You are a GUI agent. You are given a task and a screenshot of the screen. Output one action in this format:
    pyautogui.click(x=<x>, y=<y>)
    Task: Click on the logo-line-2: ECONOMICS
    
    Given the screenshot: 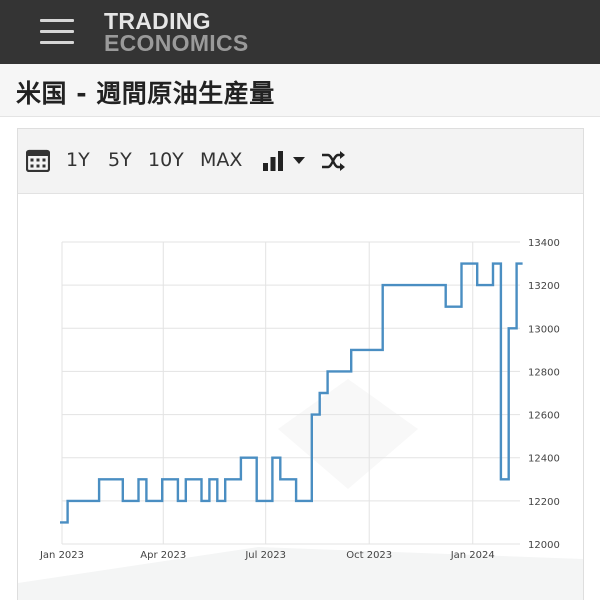 What is the action you would take?
    pyautogui.click(x=176, y=43)
    